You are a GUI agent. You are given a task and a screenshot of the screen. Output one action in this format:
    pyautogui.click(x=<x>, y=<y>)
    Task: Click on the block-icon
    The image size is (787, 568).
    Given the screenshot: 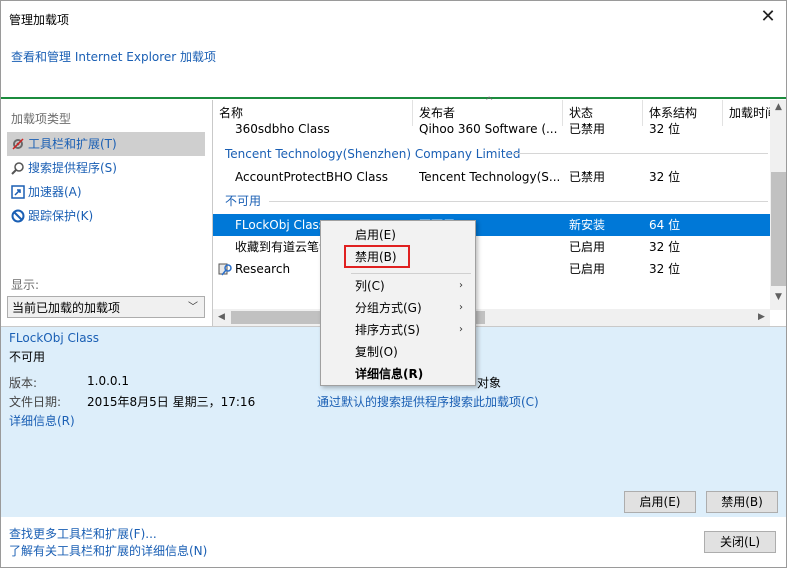 What is the action you would take?
    pyautogui.click(x=18, y=216)
    